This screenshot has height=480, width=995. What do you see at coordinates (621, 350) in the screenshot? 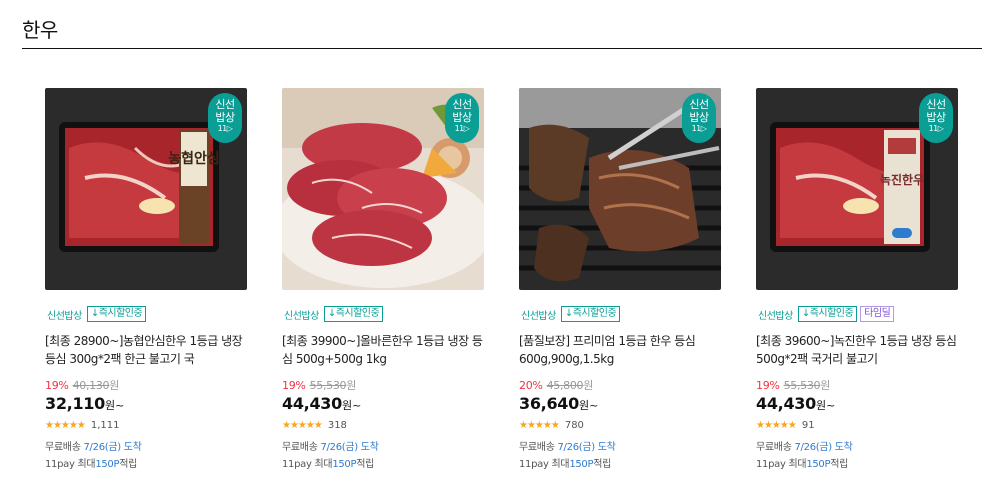
I see `product-name: [품질보장] 프리미엄 1등급 한우 등심 600g,900g,1.5kg` at bounding box center [621, 350].